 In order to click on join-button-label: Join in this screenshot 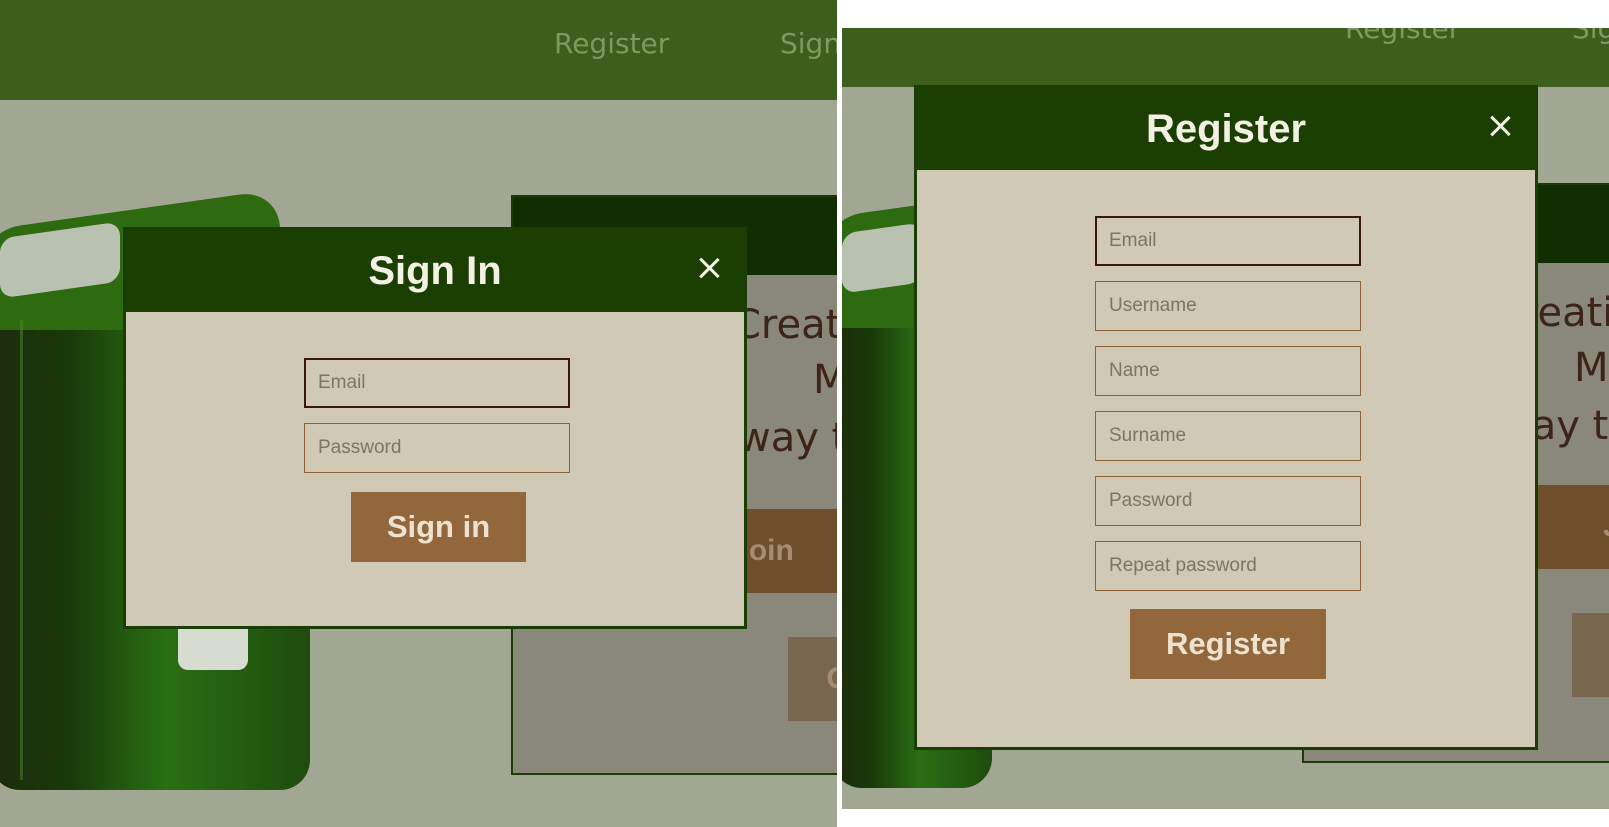, I will do `click(1606, 527)`.